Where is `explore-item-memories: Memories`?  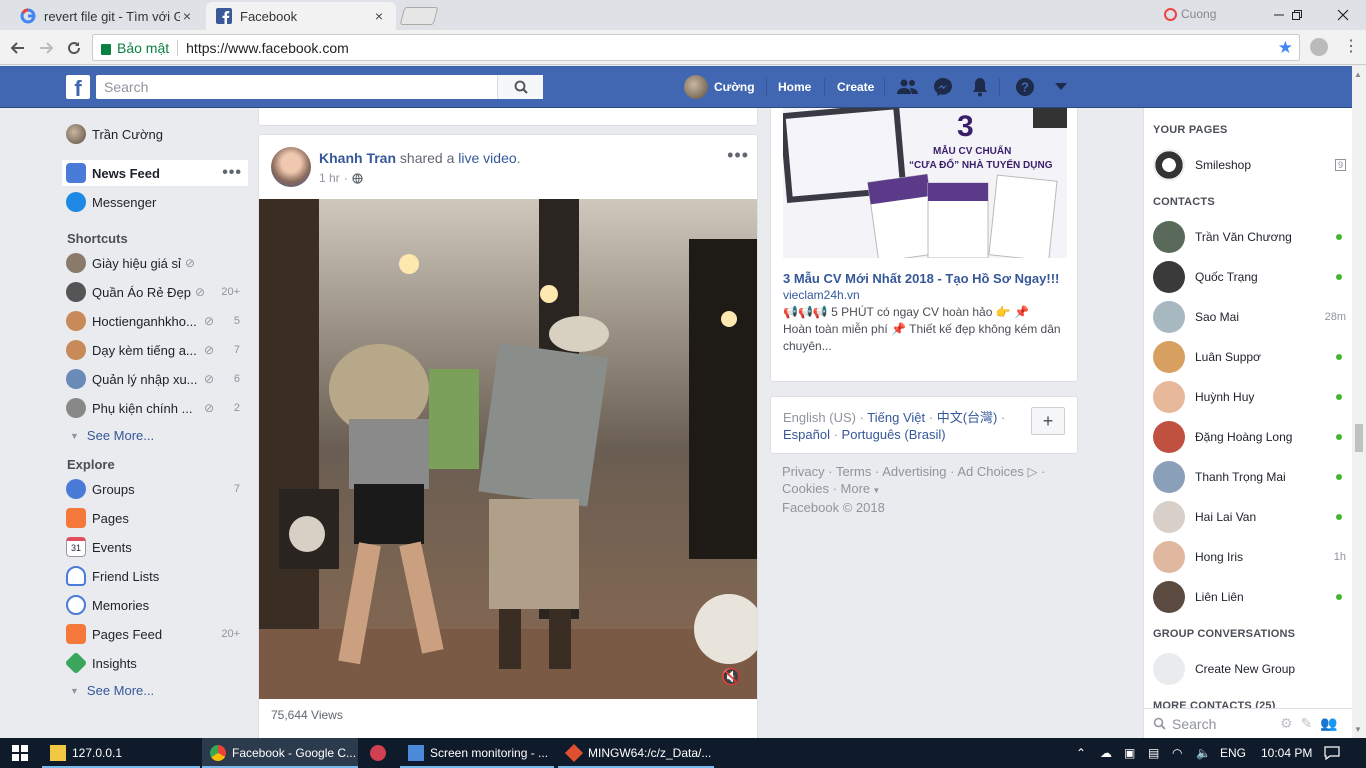 explore-item-memories: Memories is located at coordinates (155, 605).